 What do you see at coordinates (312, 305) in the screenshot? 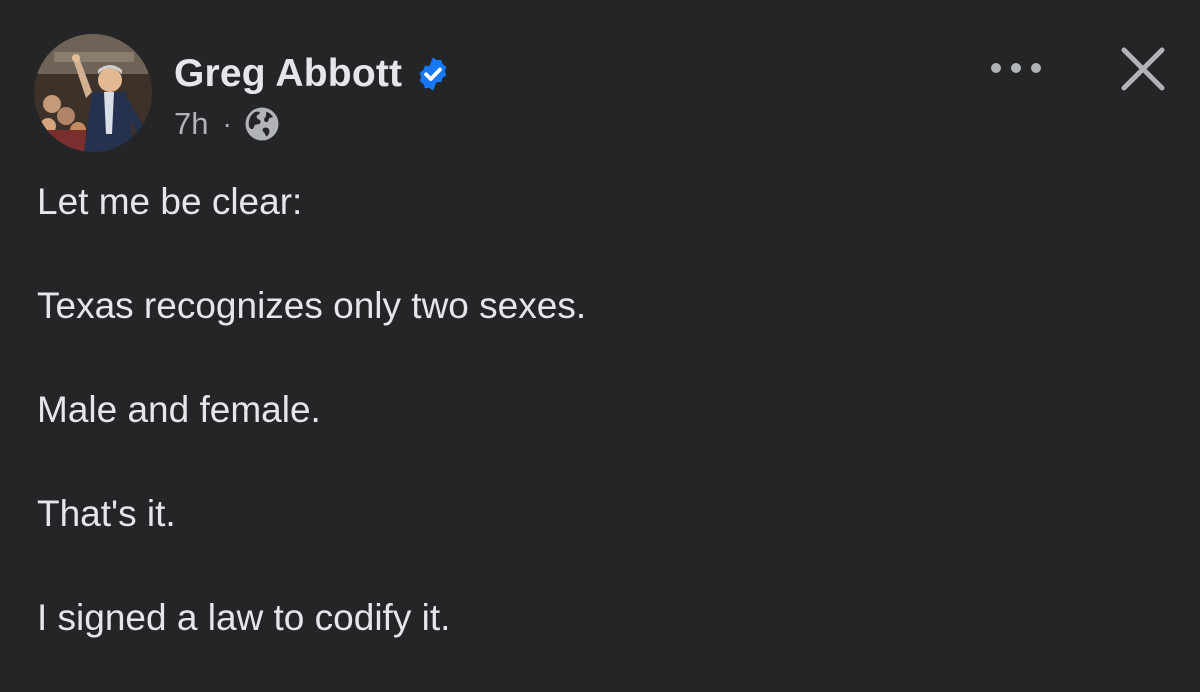
I see `post-paragraph: Texas recognizes only two sexes.` at bounding box center [312, 305].